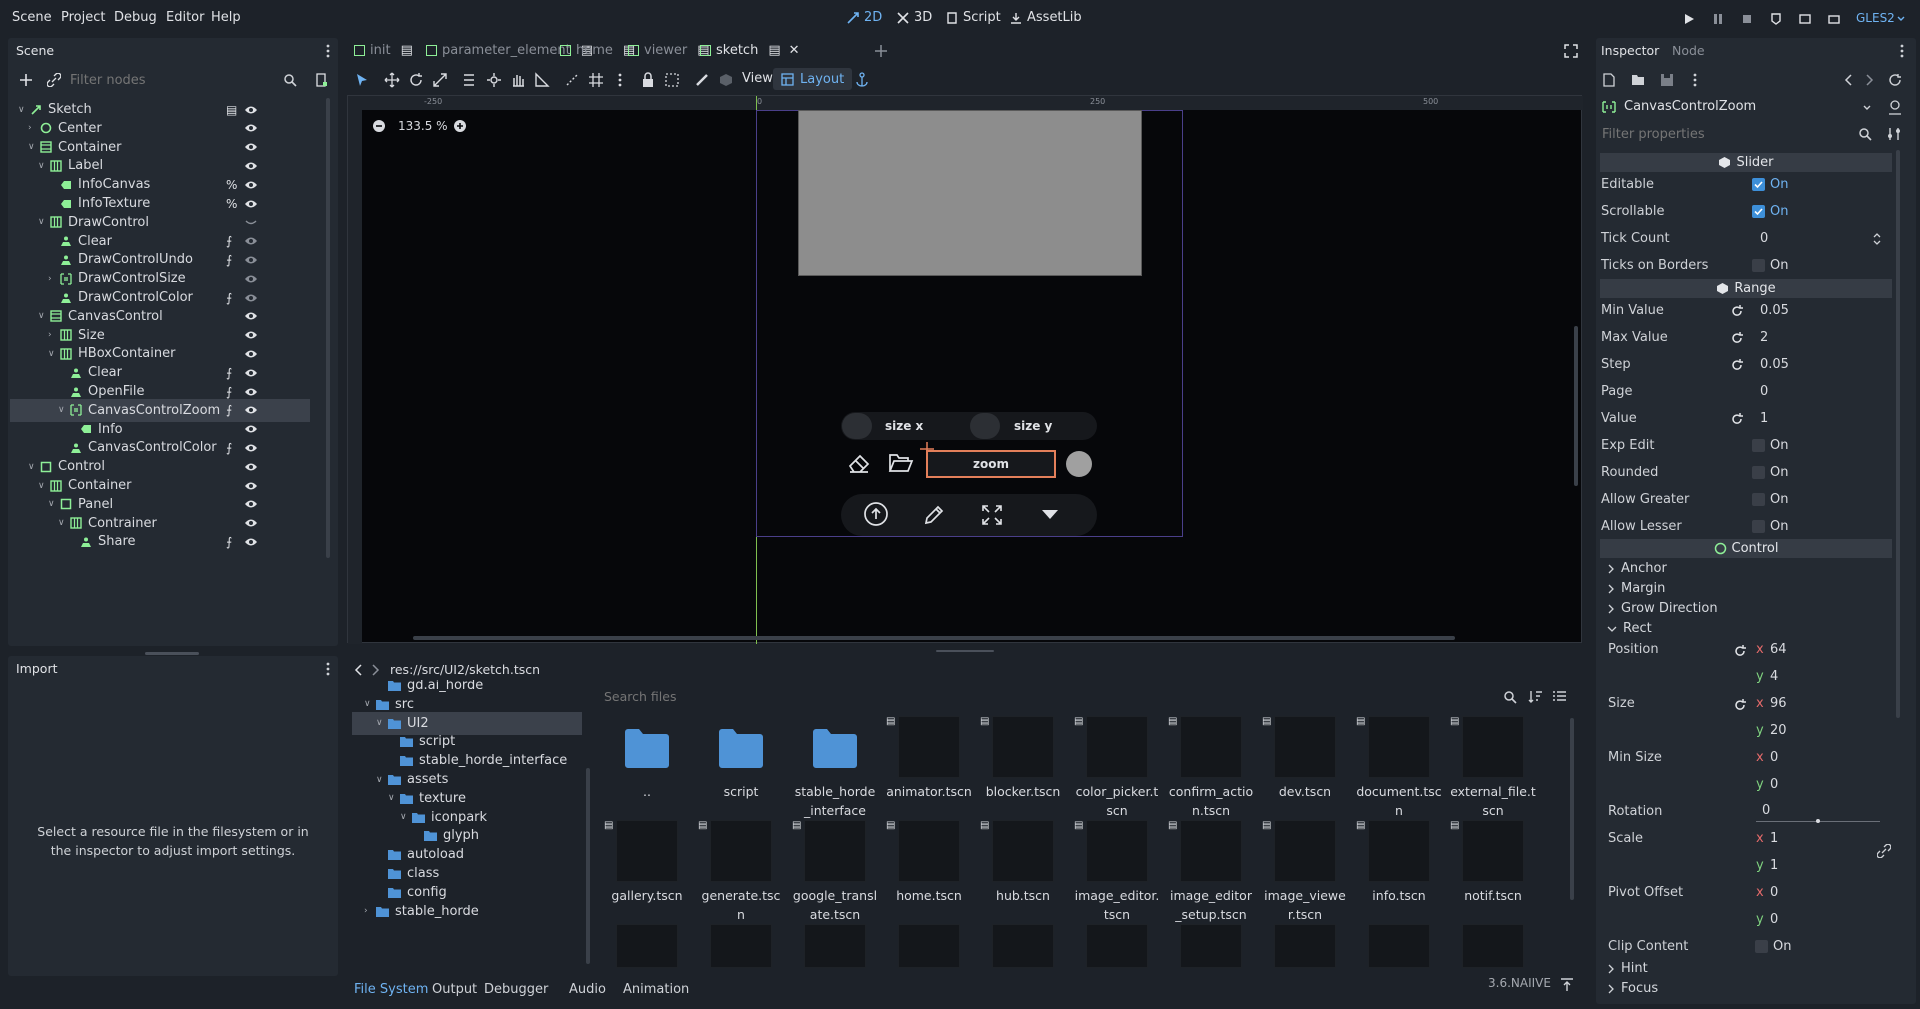 This screenshot has height=1009, width=1920. What do you see at coordinates (1867, 108) in the screenshot?
I see `chevron-down-icon` at bounding box center [1867, 108].